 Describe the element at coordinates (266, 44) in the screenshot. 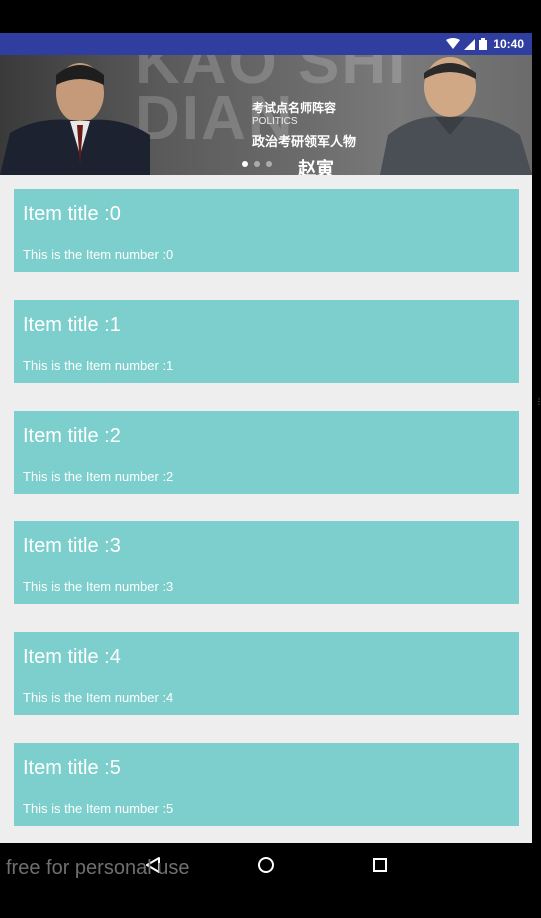

I see `status-bar: 10:40` at that location.